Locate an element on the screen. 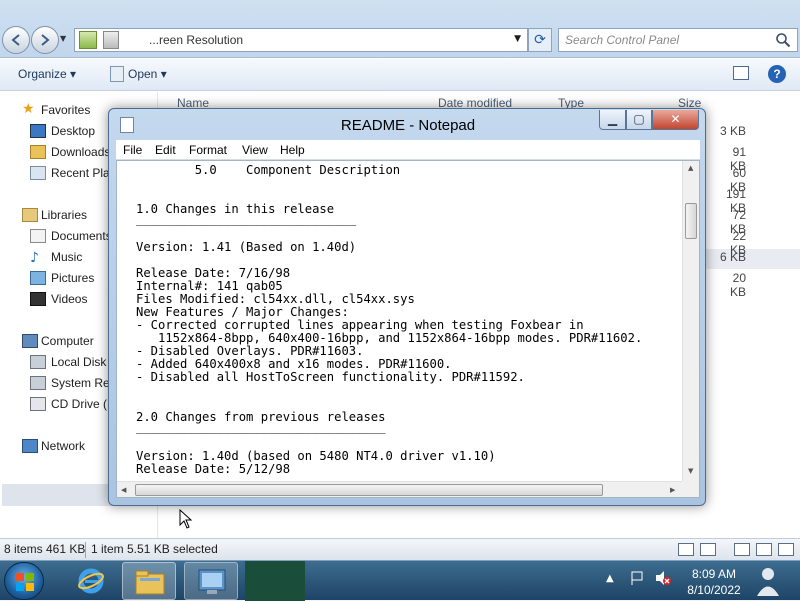 This screenshot has width=800, height=601. desktop-icon is located at coordinates (38, 131).